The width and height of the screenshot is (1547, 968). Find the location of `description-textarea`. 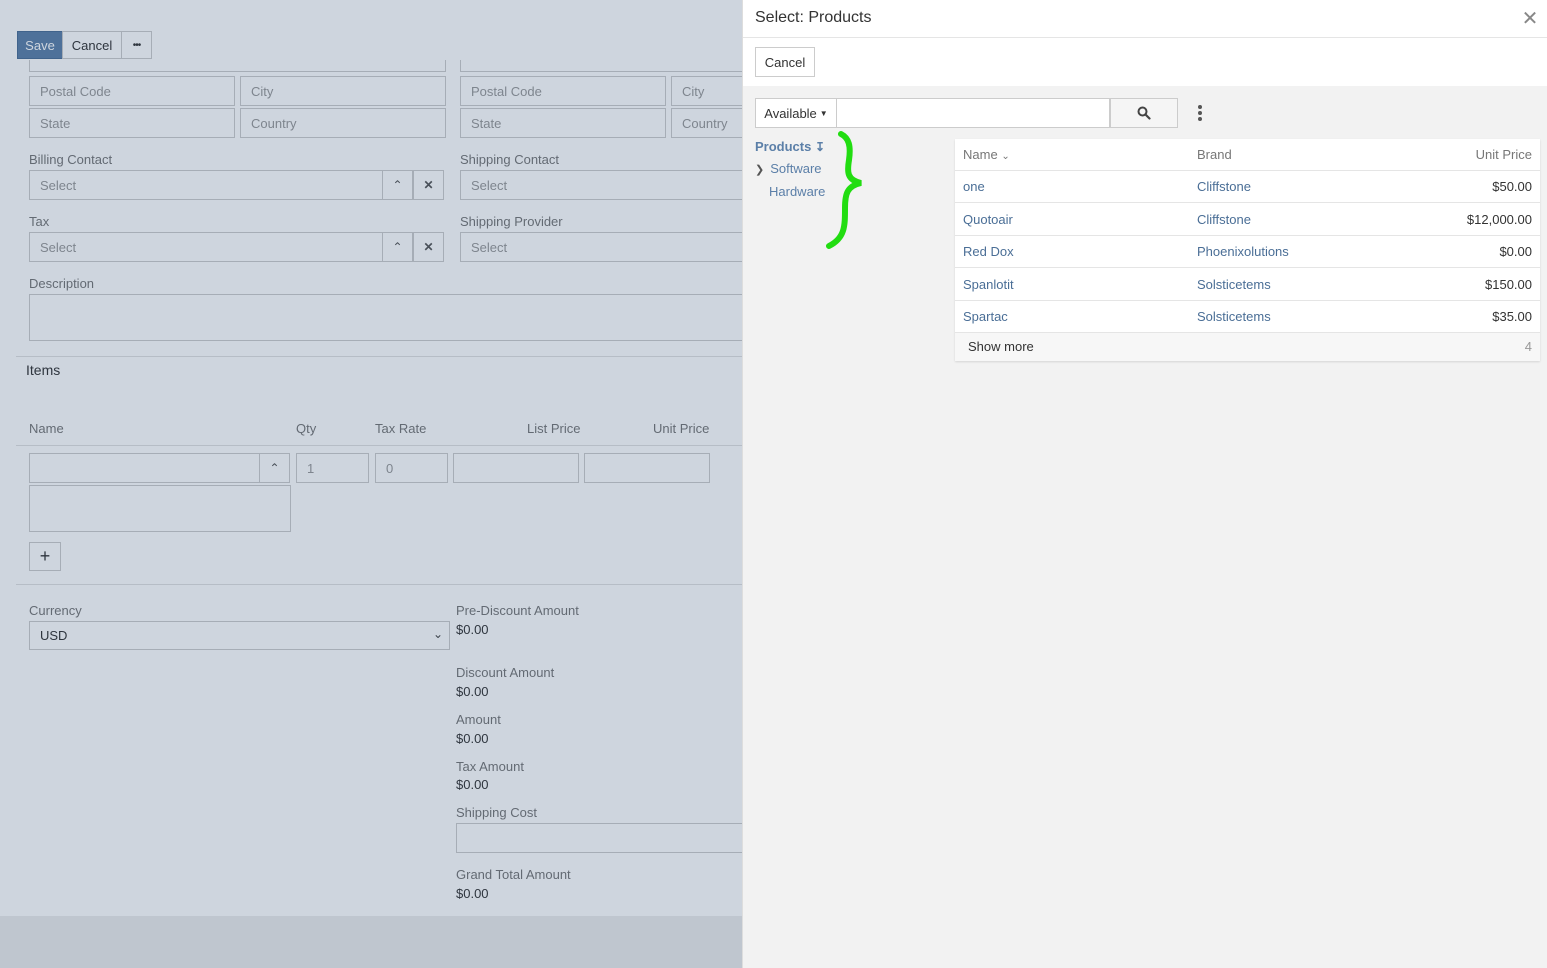

description-textarea is located at coordinates (394, 317).